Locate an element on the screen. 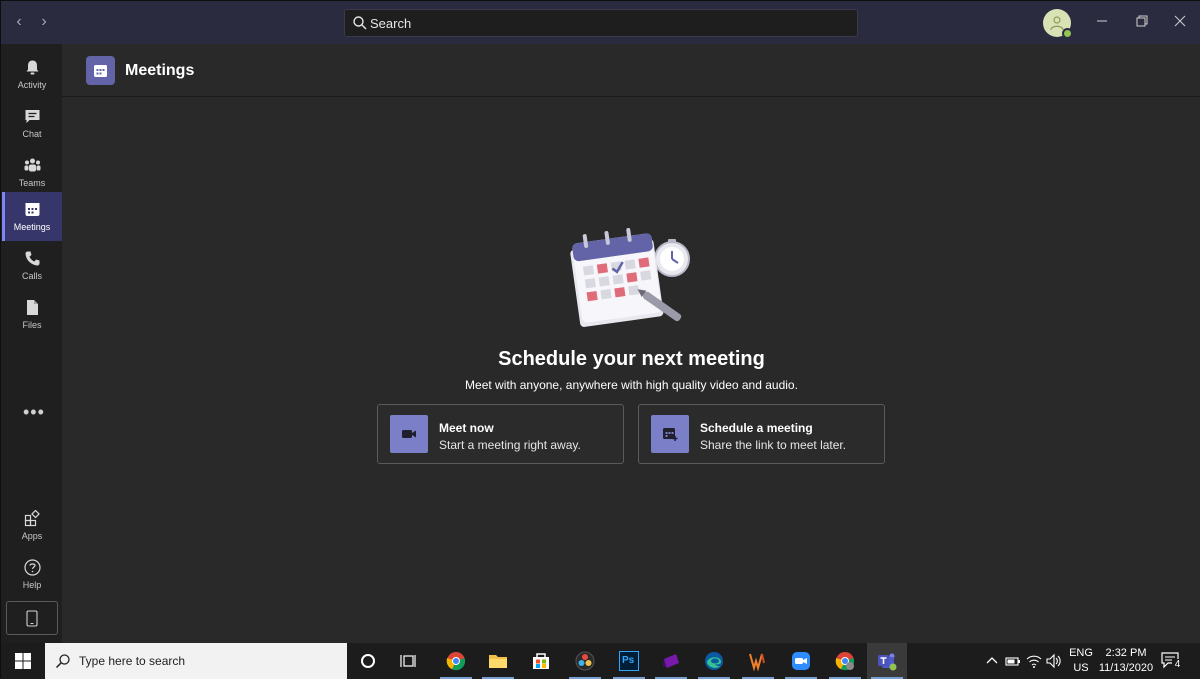  rail-item-calls: Calls is located at coordinates (32, 265).